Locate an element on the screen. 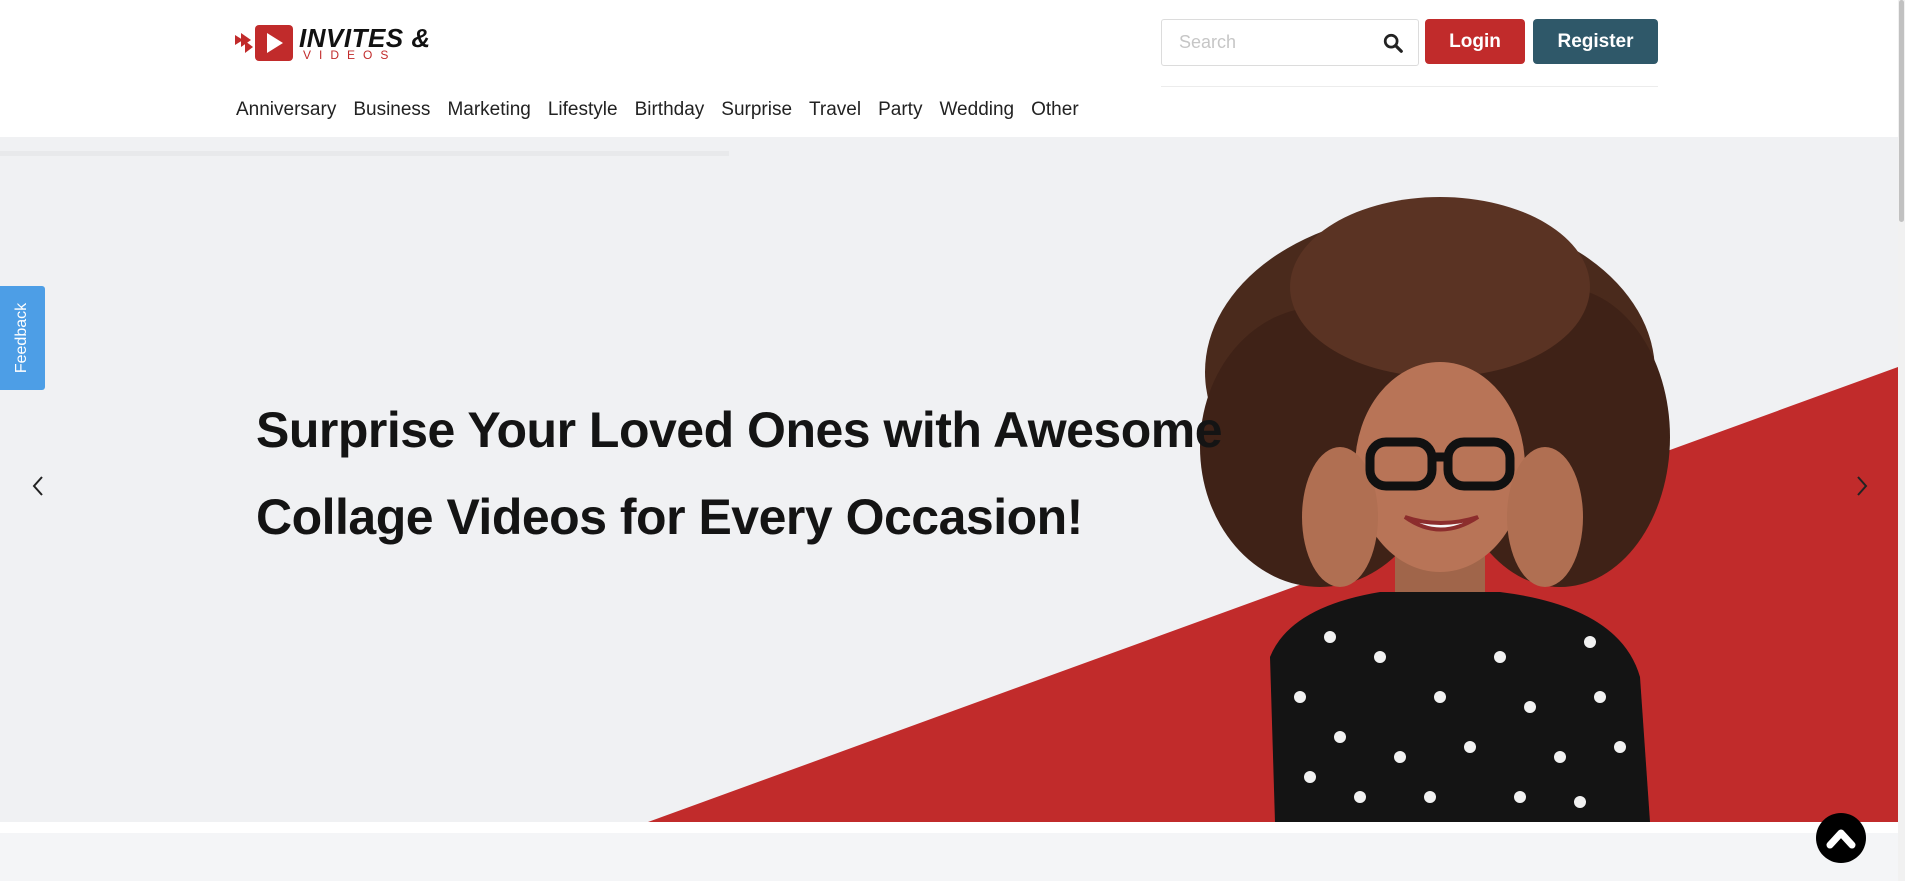 Image resolution: width=1905 pixels, height=881 pixels. nav-item-anniversary: Anniversary is located at coordinates (286, 110).